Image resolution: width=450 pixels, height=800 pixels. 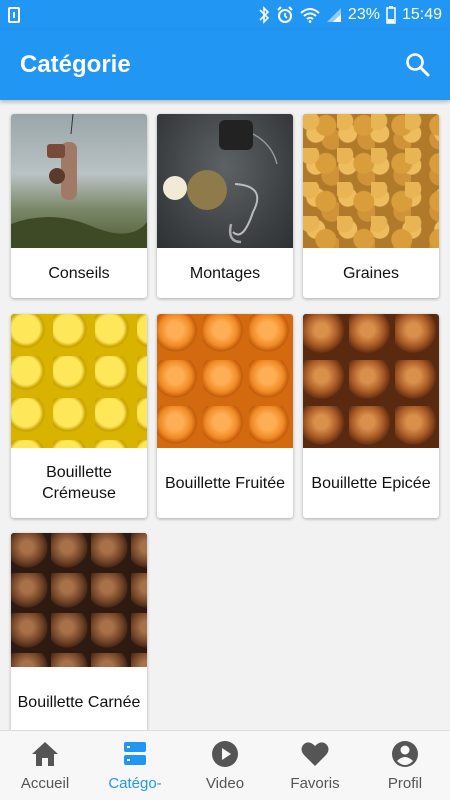 I want to click on nav-profil: Profil, so click(x=405, y=765).